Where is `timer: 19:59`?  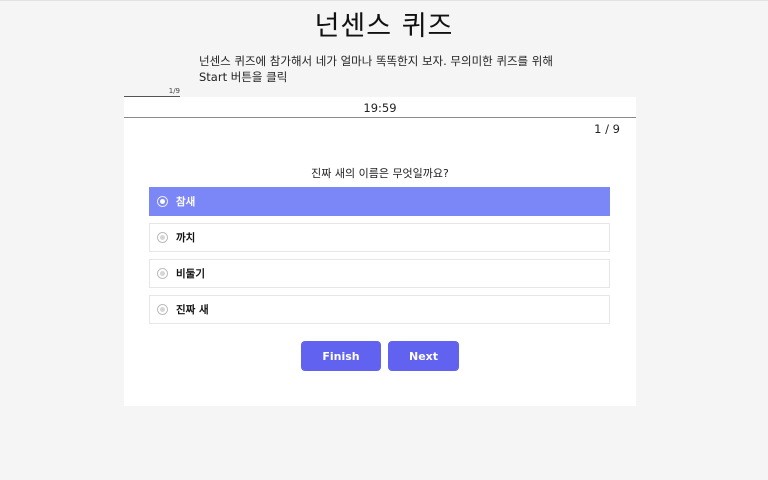 timer: 19:59 is located at coordinates (380, 108).